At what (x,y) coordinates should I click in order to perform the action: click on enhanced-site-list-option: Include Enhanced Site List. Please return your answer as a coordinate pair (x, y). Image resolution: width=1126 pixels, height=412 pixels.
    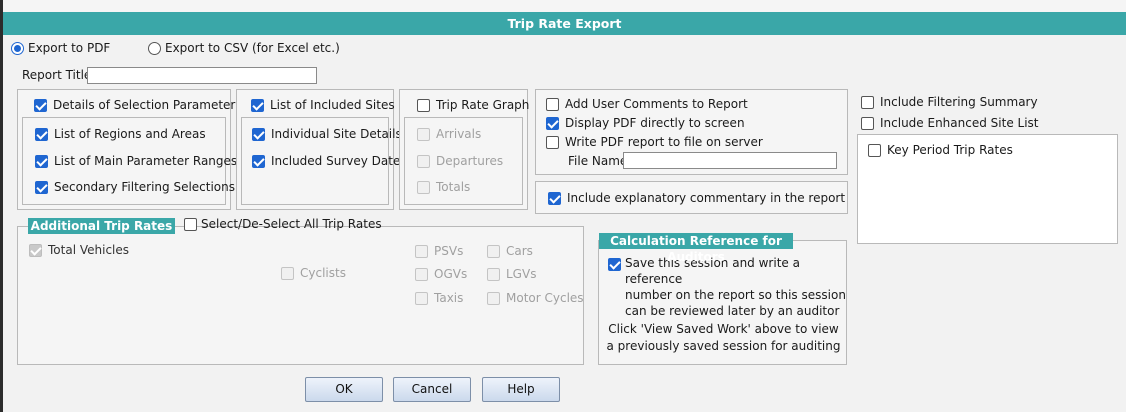
    Looking at the image, I should click on (950, 123).